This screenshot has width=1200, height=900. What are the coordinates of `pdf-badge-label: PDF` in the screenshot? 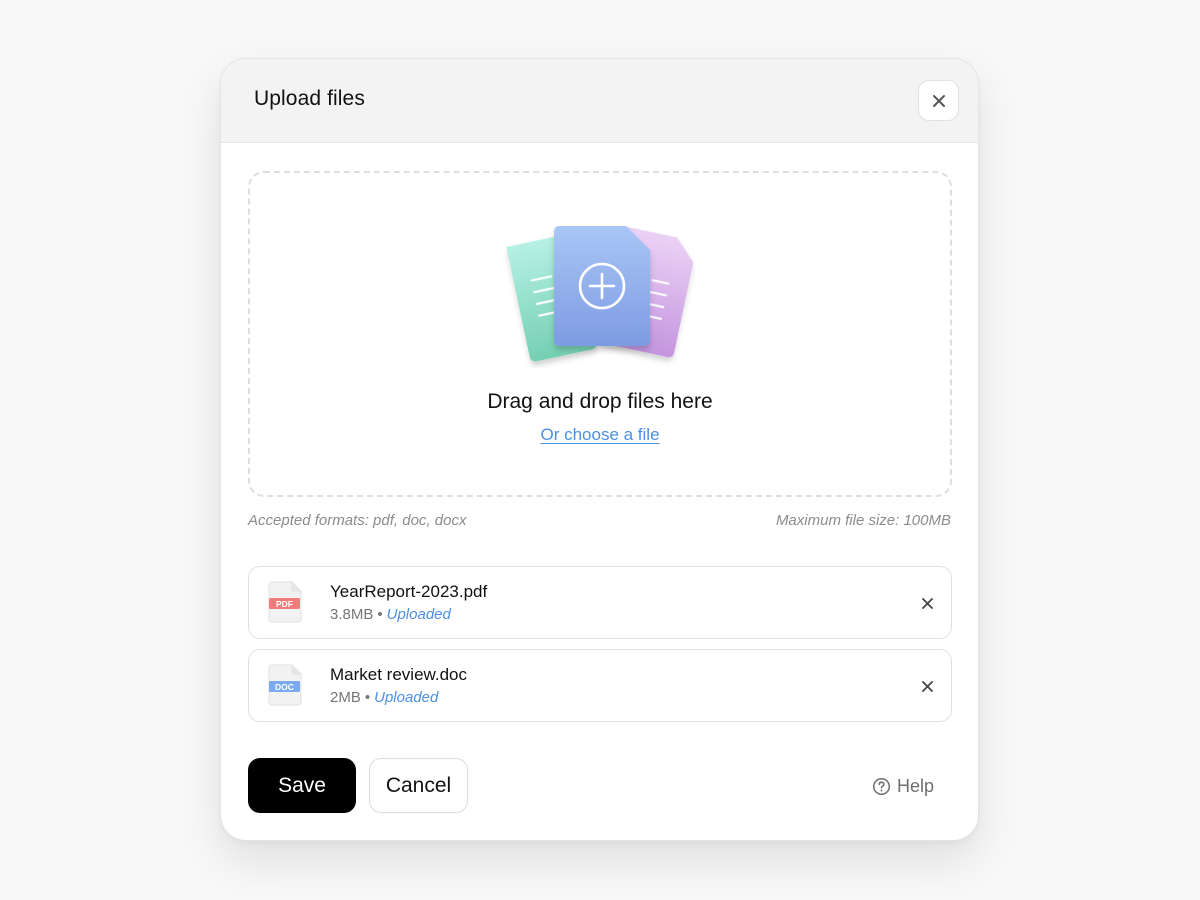 It's located at (284, 604).